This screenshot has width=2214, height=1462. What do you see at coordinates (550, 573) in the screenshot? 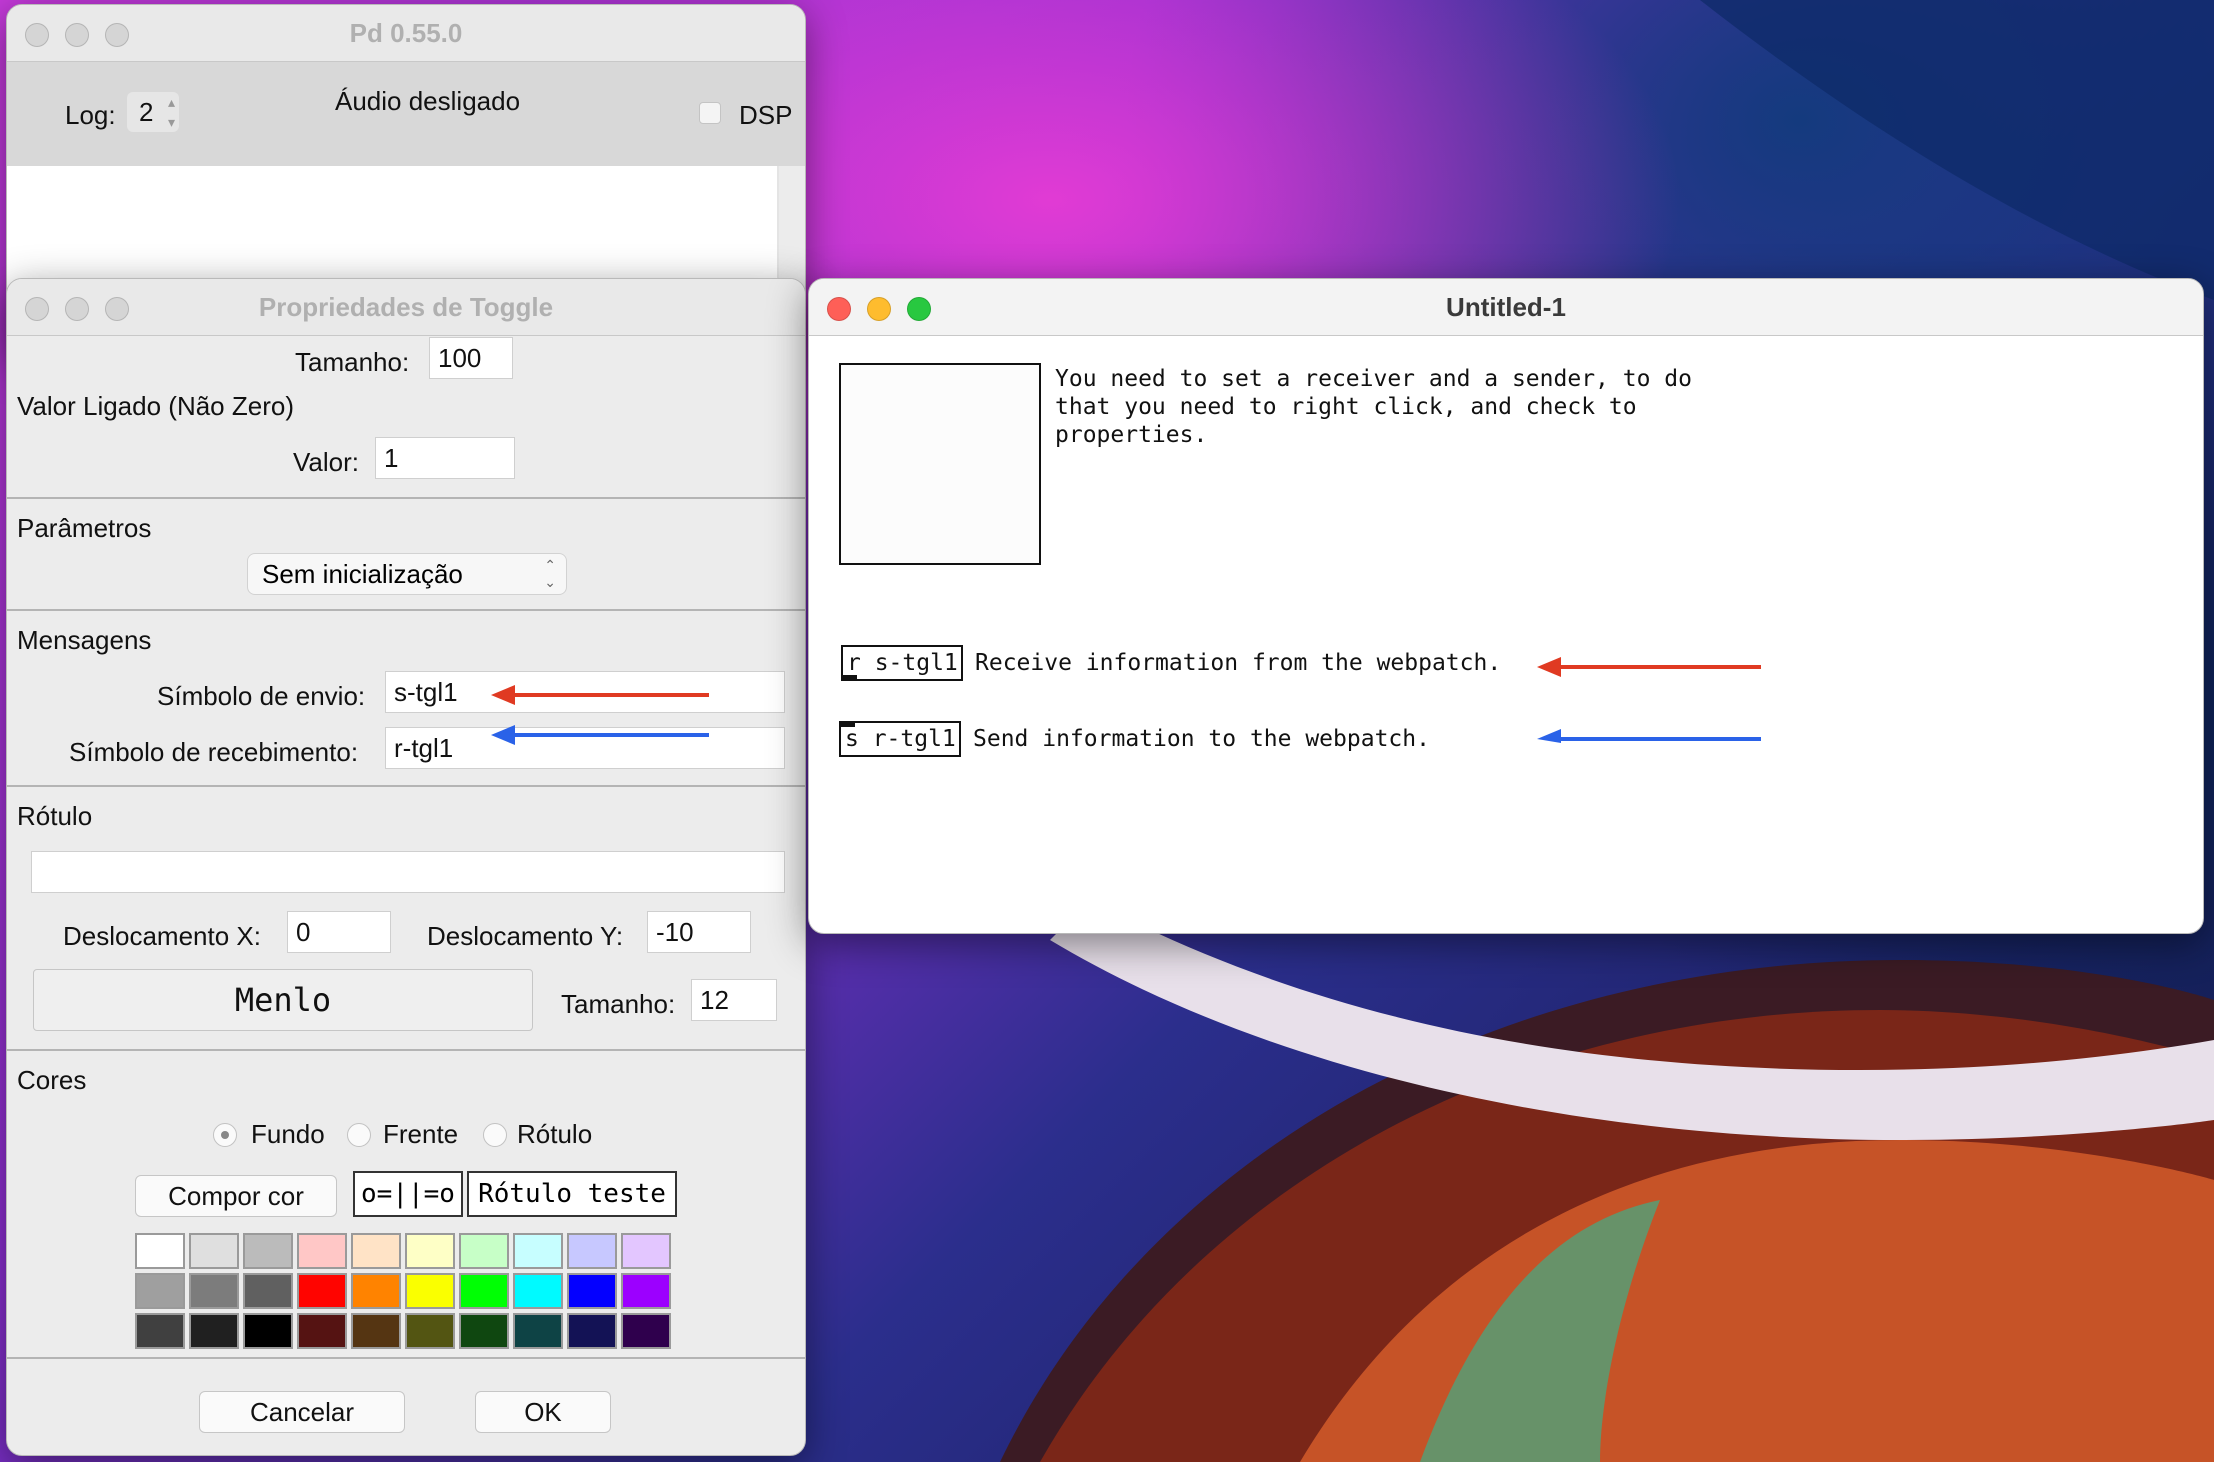
I see `updown-chevron-icon: ⌃ ⌄` at bounding box center [550, 573].